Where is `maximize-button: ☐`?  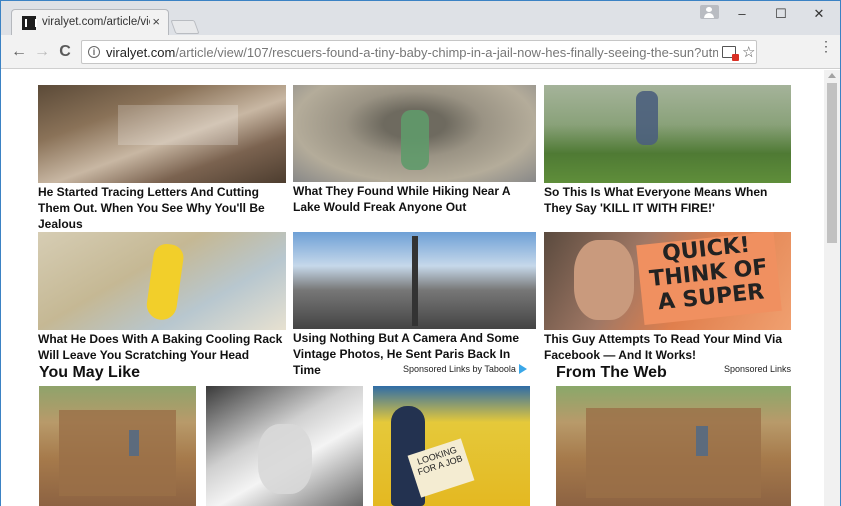
maximize-button: ☐ is located at coordinates (781, 14).